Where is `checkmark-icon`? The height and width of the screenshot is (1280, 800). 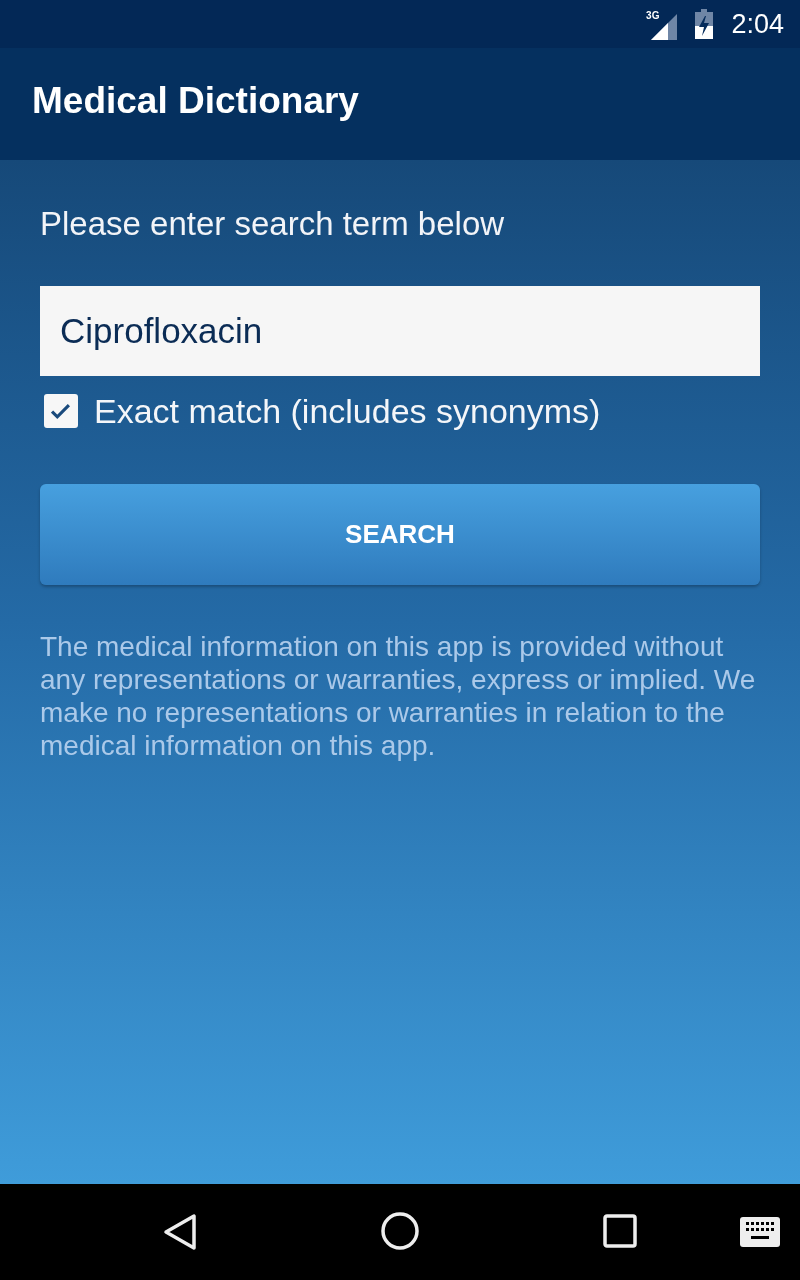
checkmark-icon is located at coordinates (61, 411).